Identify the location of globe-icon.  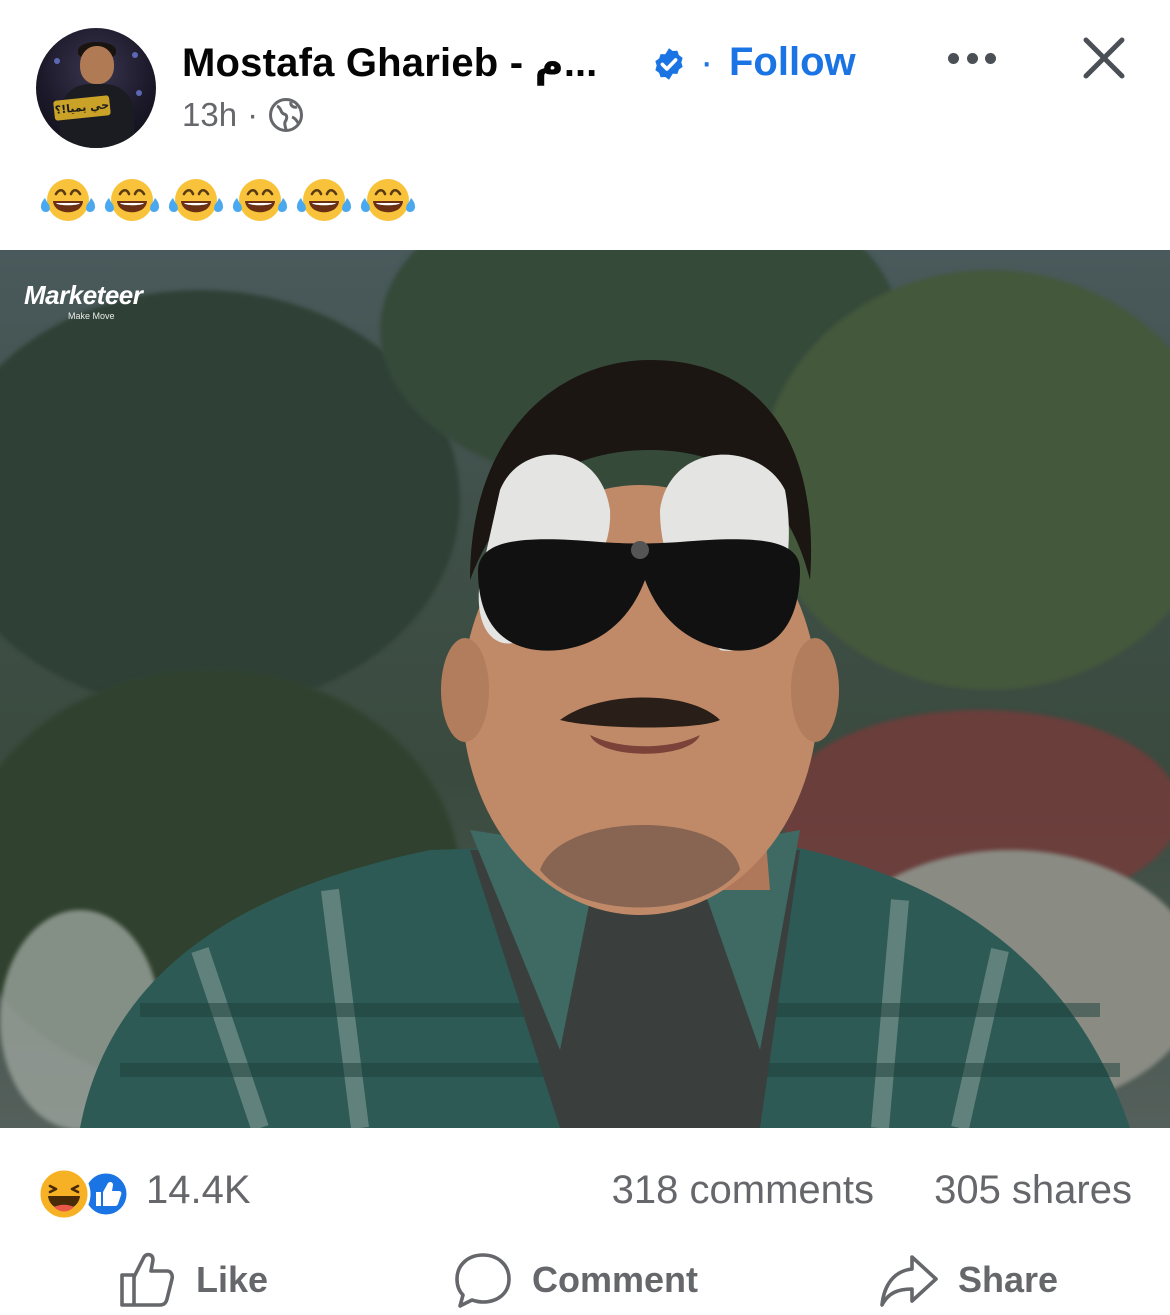
(286, 115).